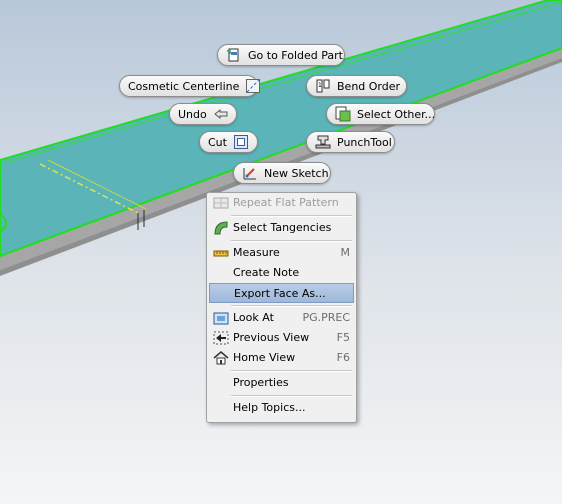  I want to click on menu-item-select-tangencies: Select Tangencies, so click(281, 228).